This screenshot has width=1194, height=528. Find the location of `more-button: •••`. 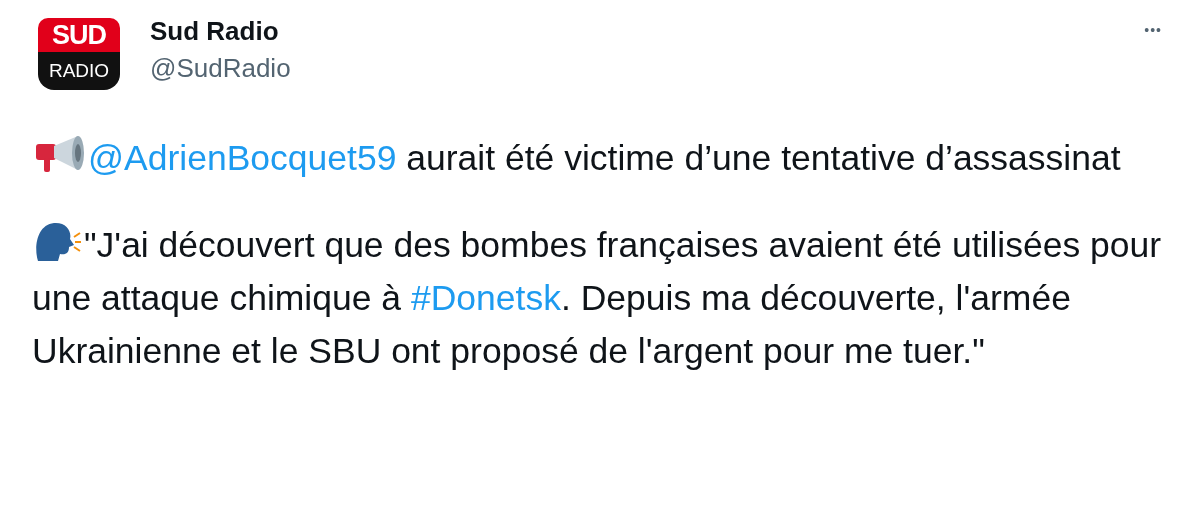

more-button: ••• is located at coordinates (1153, 30).